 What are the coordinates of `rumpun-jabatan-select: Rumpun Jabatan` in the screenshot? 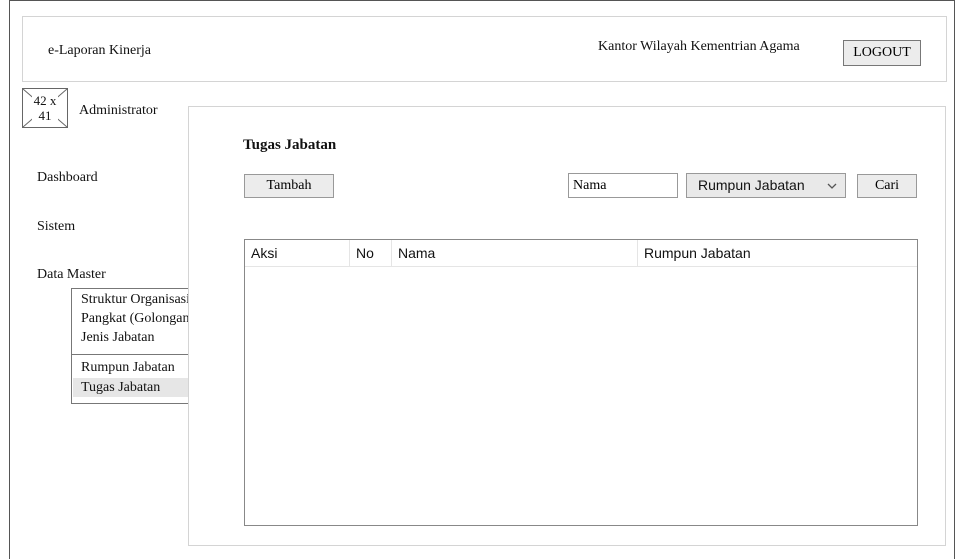 It's located at (766, 185).